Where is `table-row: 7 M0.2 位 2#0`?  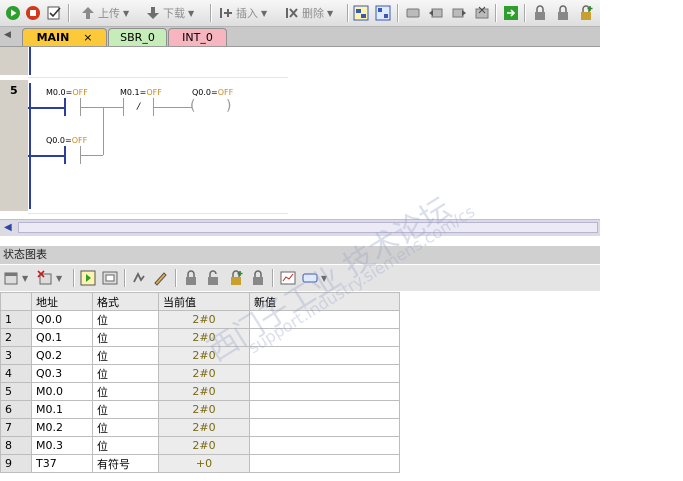
table-row: 7 M0.2 位 2#0 is located at coordinates (200, 427).